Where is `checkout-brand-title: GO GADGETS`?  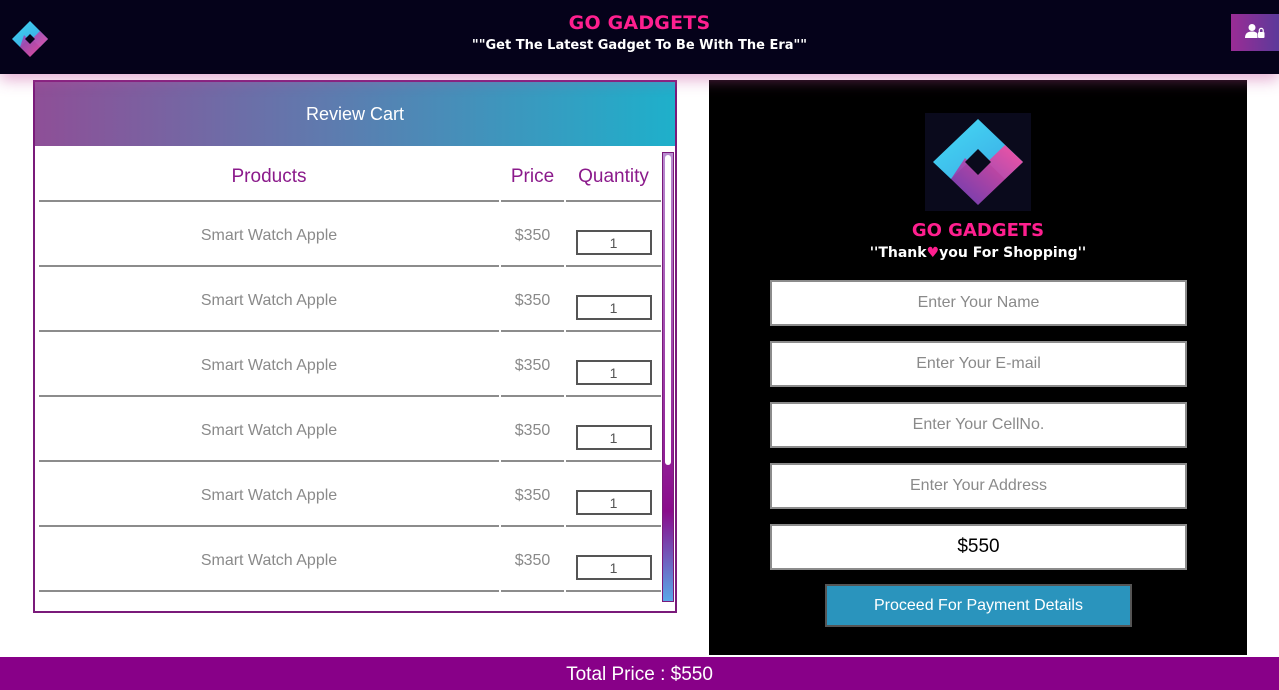 checkout-brand-title: GO GADGETS is located at coordinates (978, 230).